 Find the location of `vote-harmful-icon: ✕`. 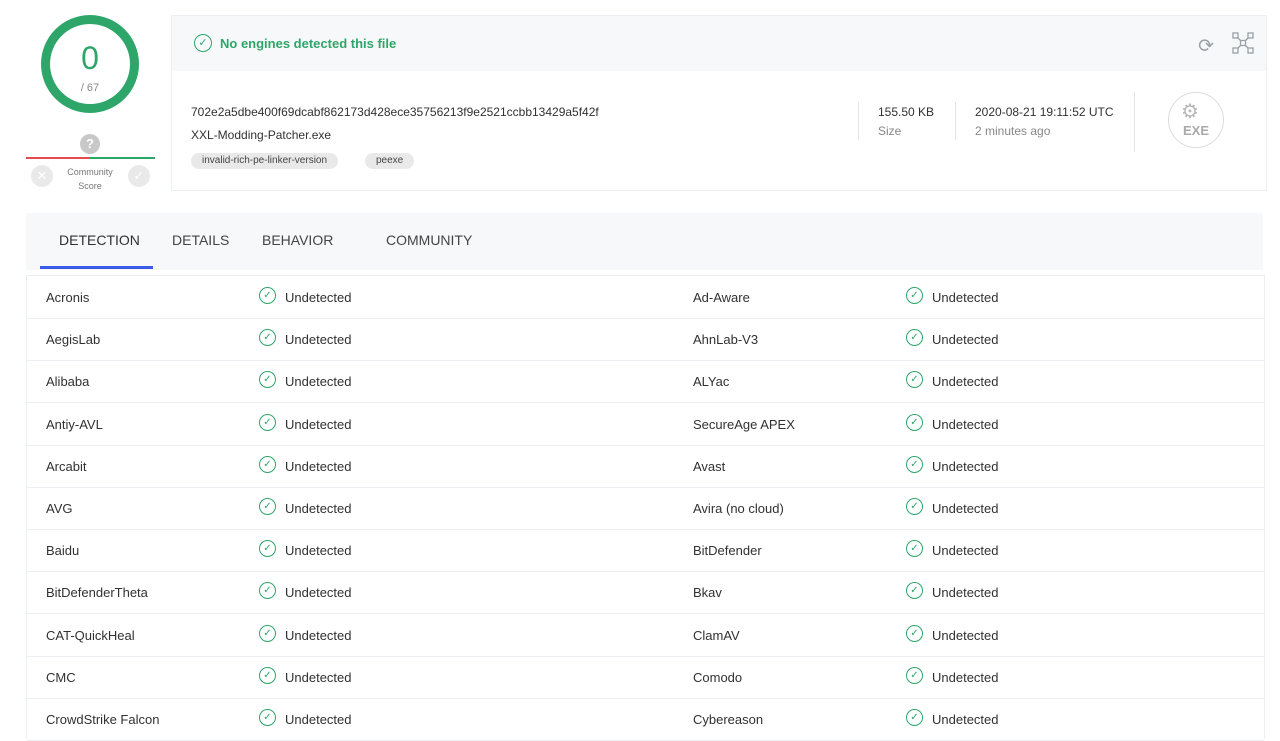

vote-harmful-icon: ✕ is located at coordinates (42, 176).